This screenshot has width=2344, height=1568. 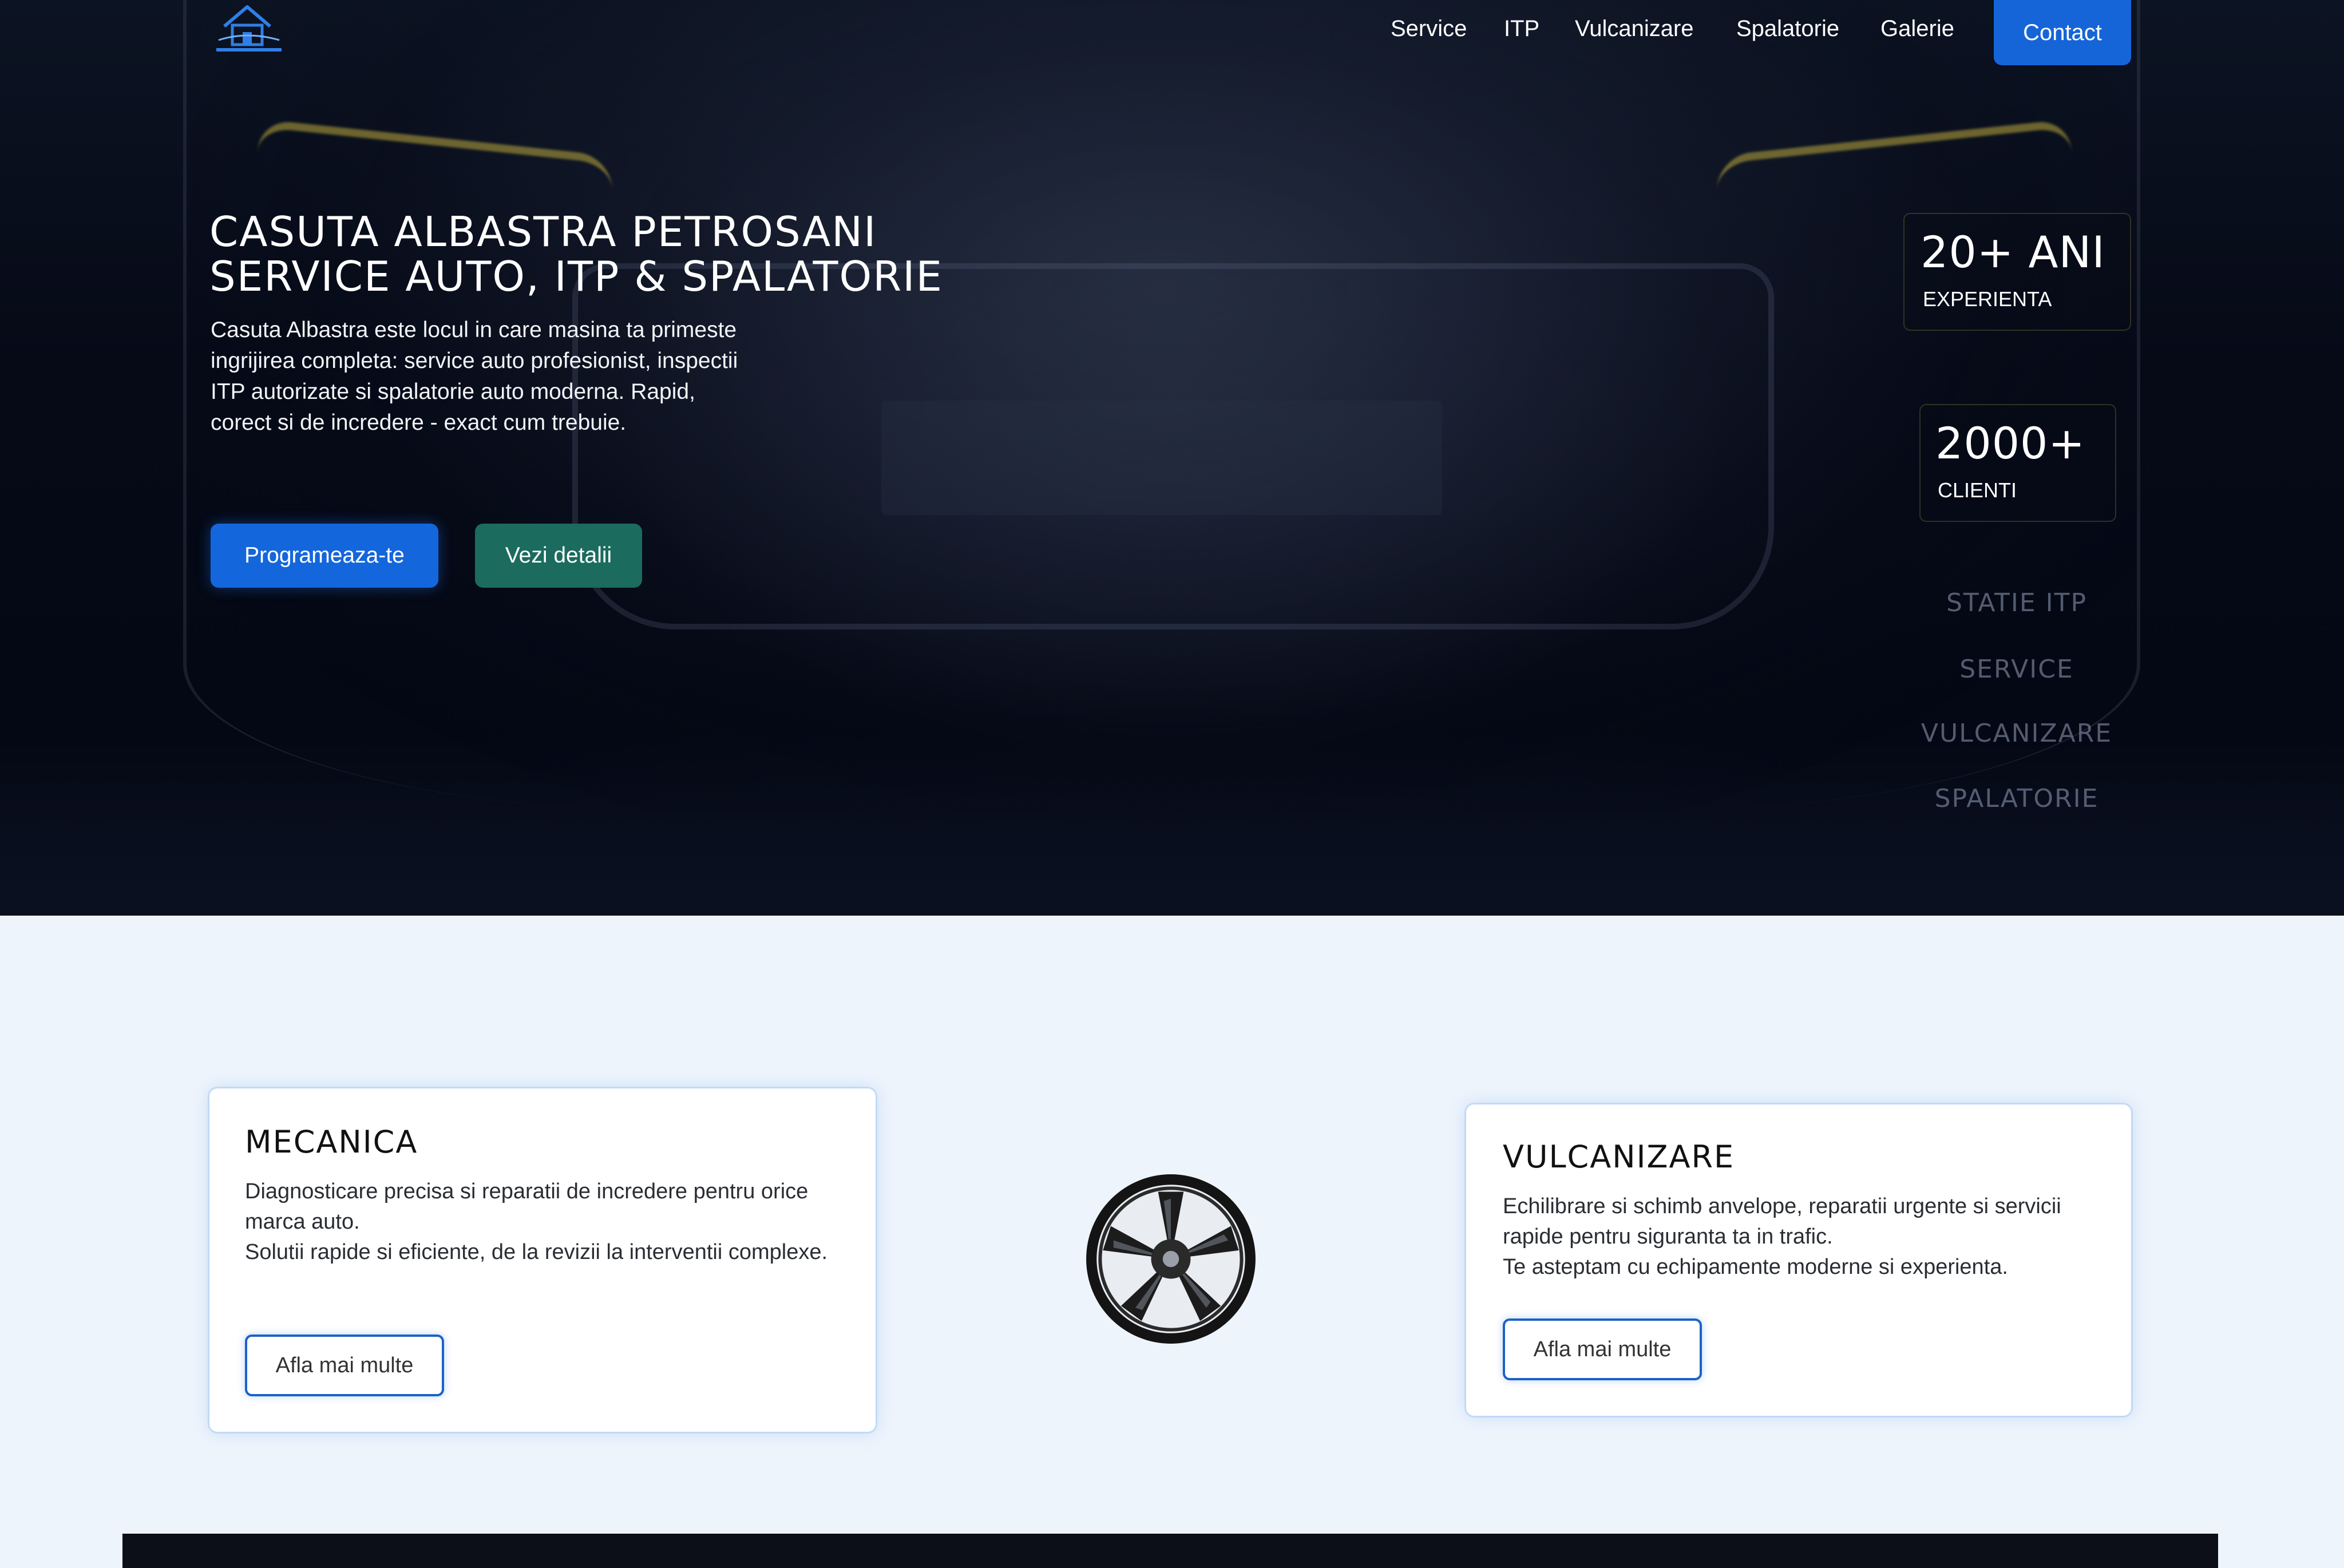 What do you see at coordinates (1429, 29) in the screenshot?
I see `nav-link-service: Service` at bounding box center [1429, 29].